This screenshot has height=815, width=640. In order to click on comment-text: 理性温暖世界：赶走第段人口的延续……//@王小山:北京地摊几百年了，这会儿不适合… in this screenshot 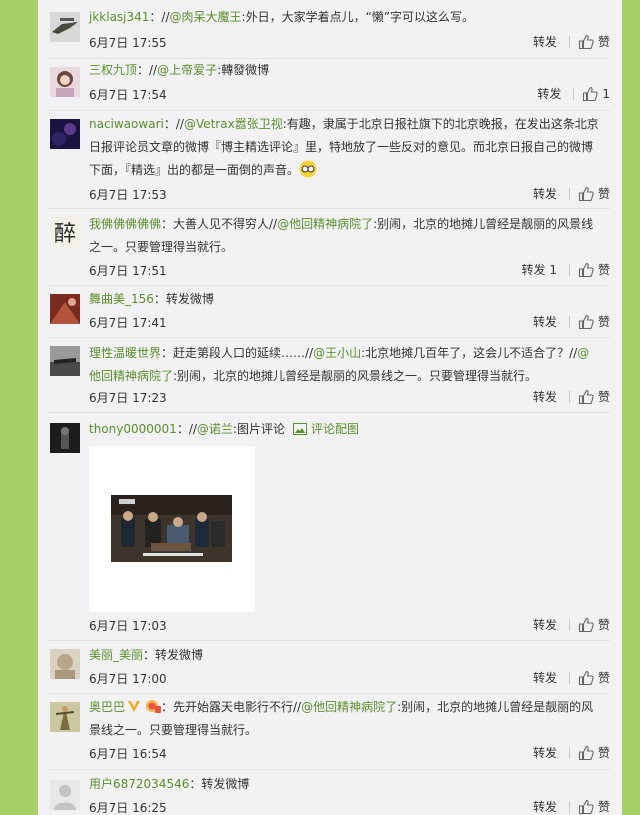, I will do `click(344, 365)`.